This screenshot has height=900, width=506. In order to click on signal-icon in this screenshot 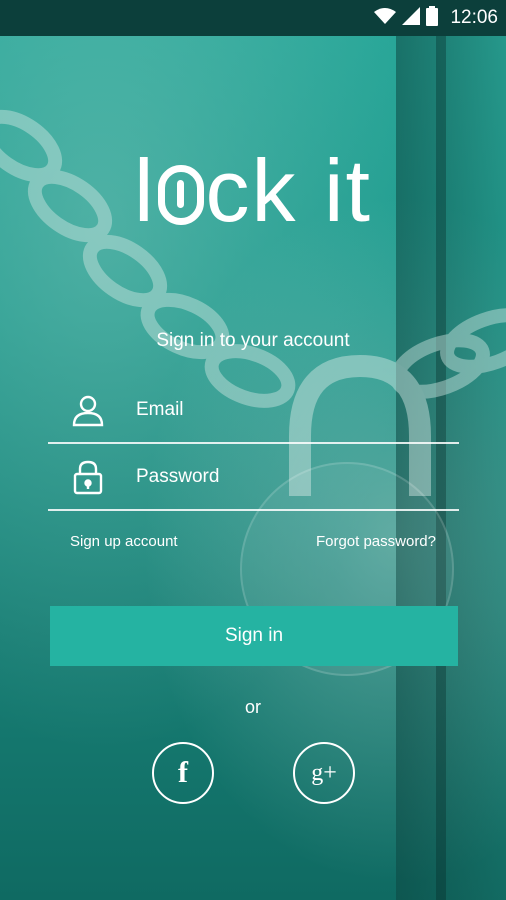, I will do `click(411, 18)`.